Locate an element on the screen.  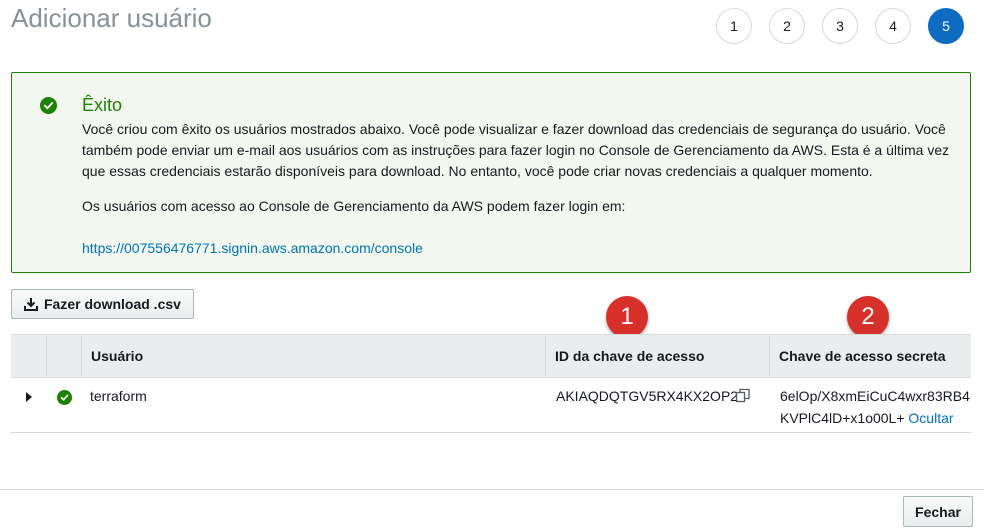
wizard-steps: 1 2 3 4 5 is located at coordinates (840, 26).